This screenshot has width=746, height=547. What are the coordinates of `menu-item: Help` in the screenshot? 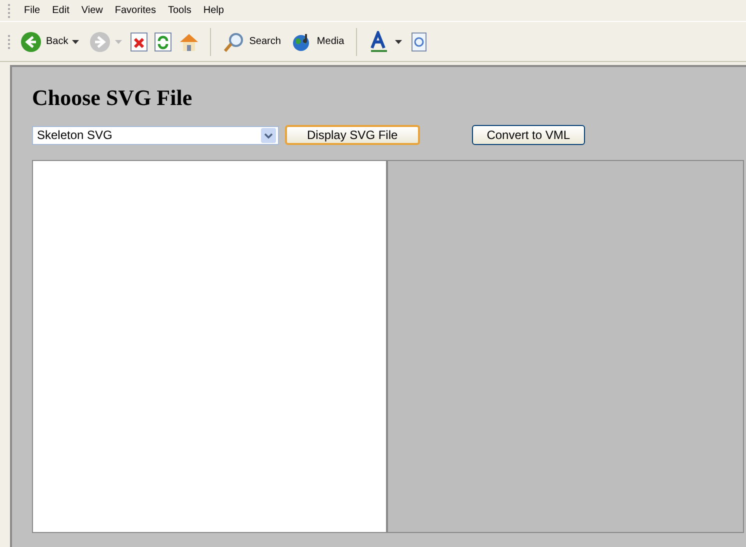 It's located at (213, 10).